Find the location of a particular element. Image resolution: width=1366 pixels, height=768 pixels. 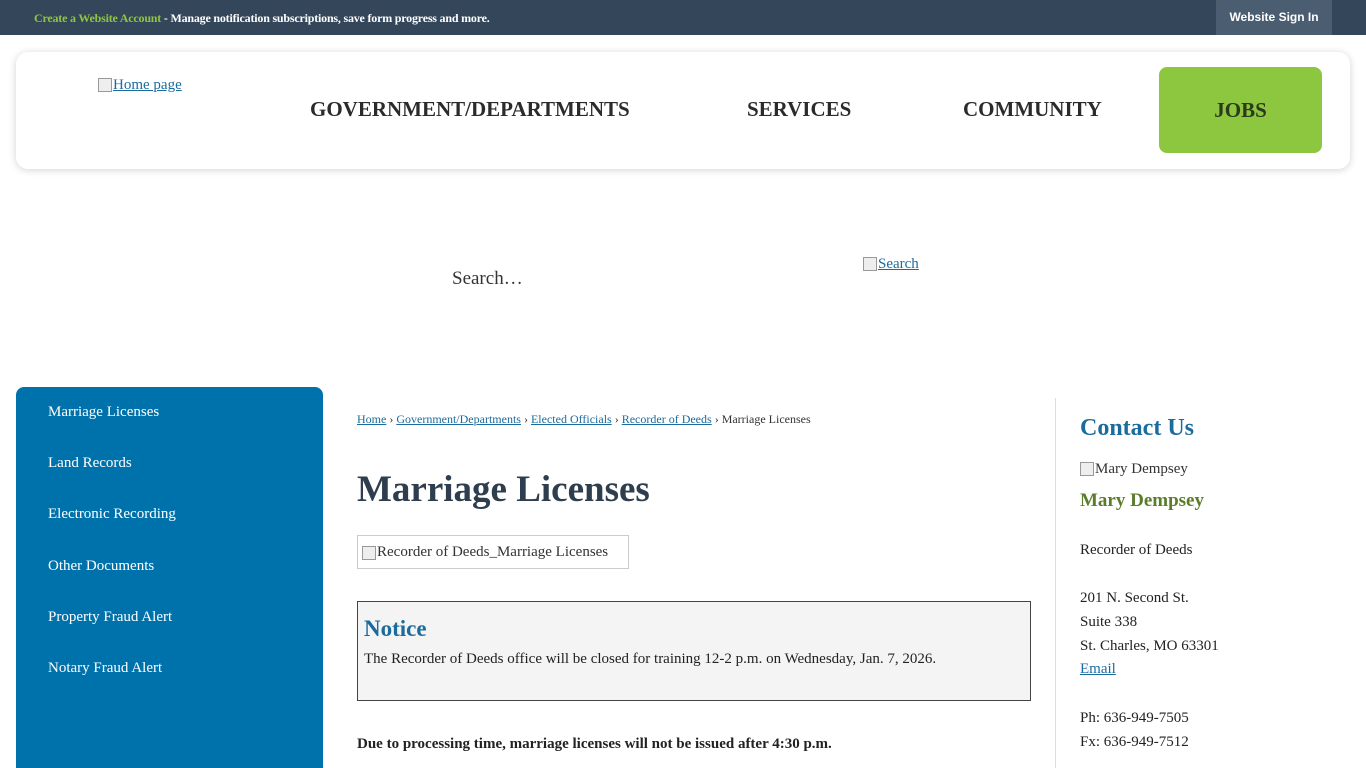

breadcrumb-recorder-of-deeds: Recorder of Deeds is located at coordinates (667, 419).